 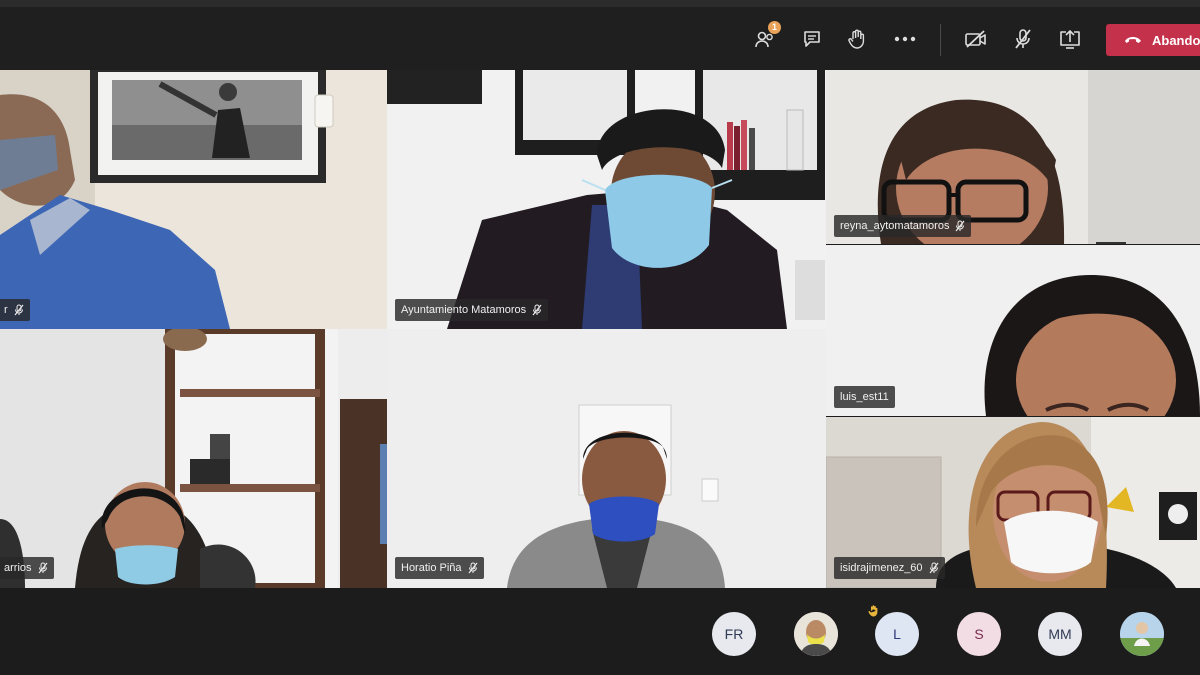 I want to click on avatar-initials: MM, so click(x=1060, y=634).